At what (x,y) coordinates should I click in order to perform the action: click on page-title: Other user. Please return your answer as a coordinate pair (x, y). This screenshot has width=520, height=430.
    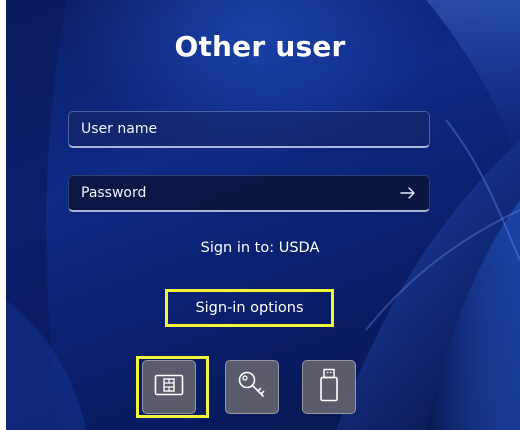
    Looking at the image, I should click on (260, 46).